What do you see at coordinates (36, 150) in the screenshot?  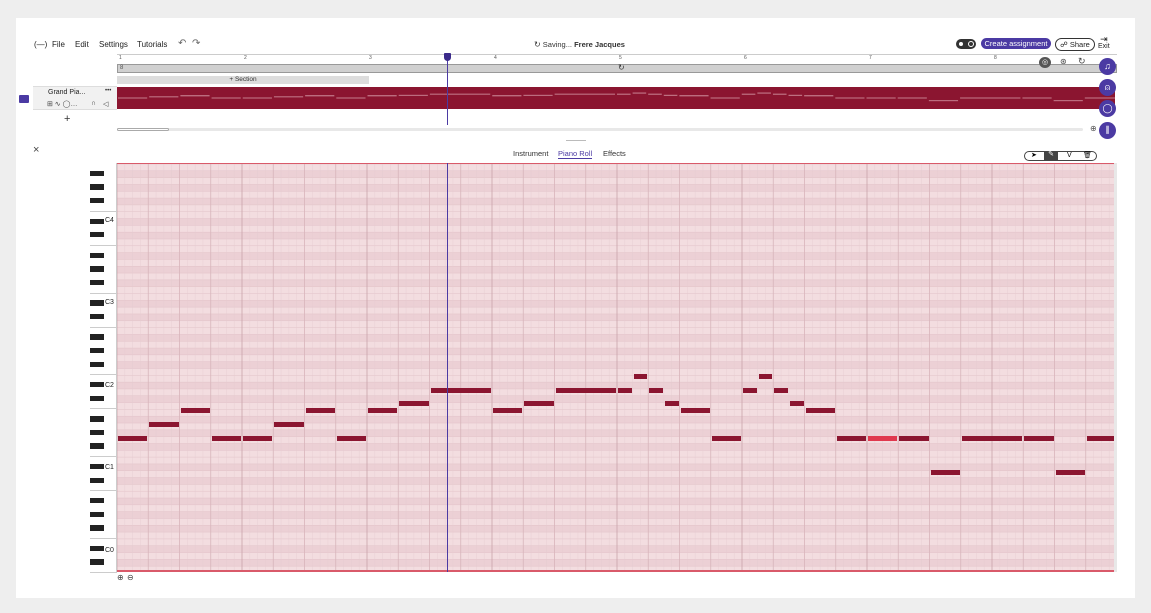 I see `close-editor-button: ×` at bounding box center [36, 150].